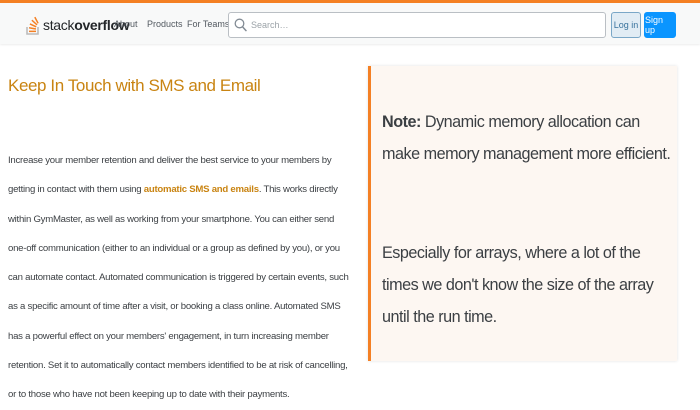 This screenshot has width=700, height=410. Describe the element at coordinates (401, 122) in the screenshot. I see `note-label: Note:` at that location.